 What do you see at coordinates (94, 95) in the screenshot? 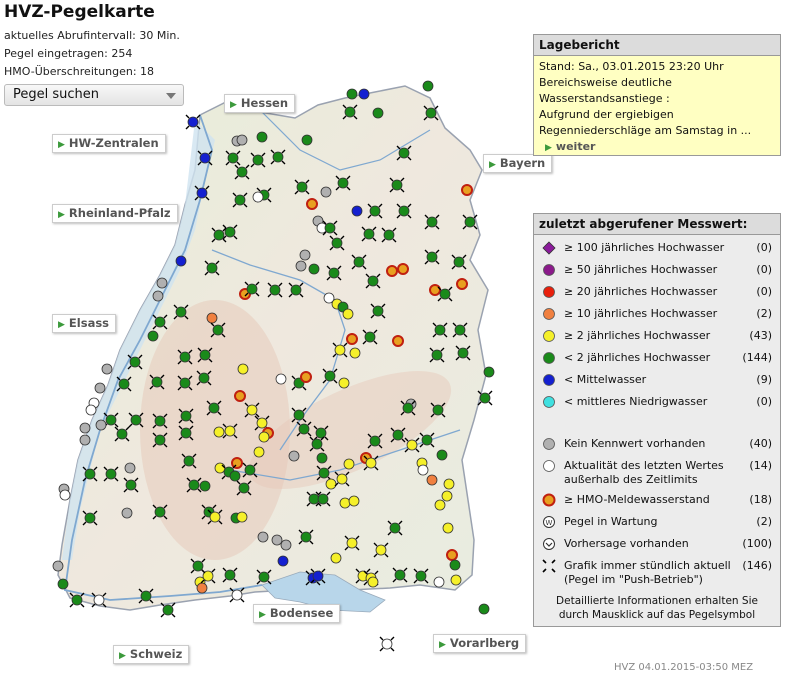
I see `gauge-search-select: Pegel suchen` at bounding box center [94, 95].